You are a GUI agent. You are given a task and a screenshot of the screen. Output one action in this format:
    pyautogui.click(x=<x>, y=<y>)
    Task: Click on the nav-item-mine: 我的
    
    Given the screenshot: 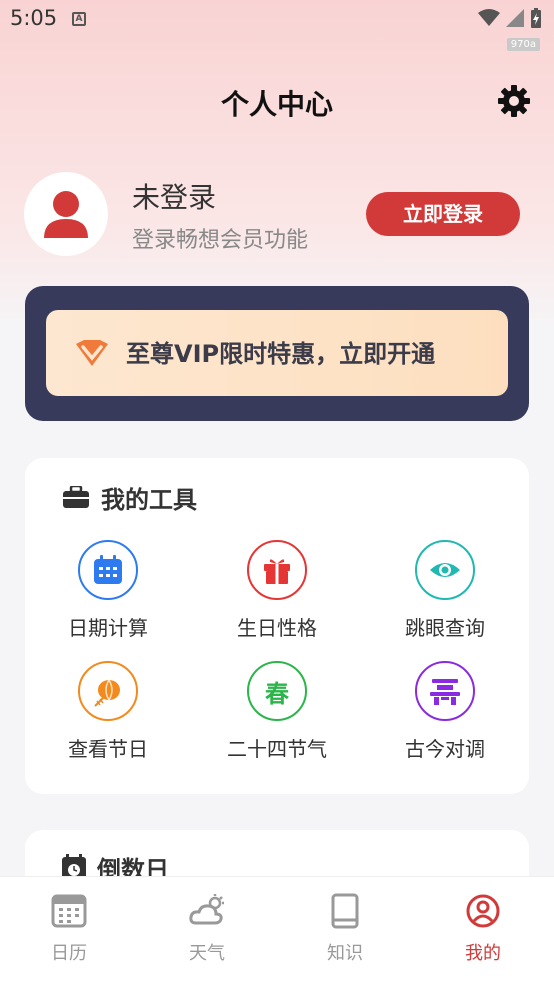 What is the action you would take?
    pyautogui.click(x=483, y=933)
    